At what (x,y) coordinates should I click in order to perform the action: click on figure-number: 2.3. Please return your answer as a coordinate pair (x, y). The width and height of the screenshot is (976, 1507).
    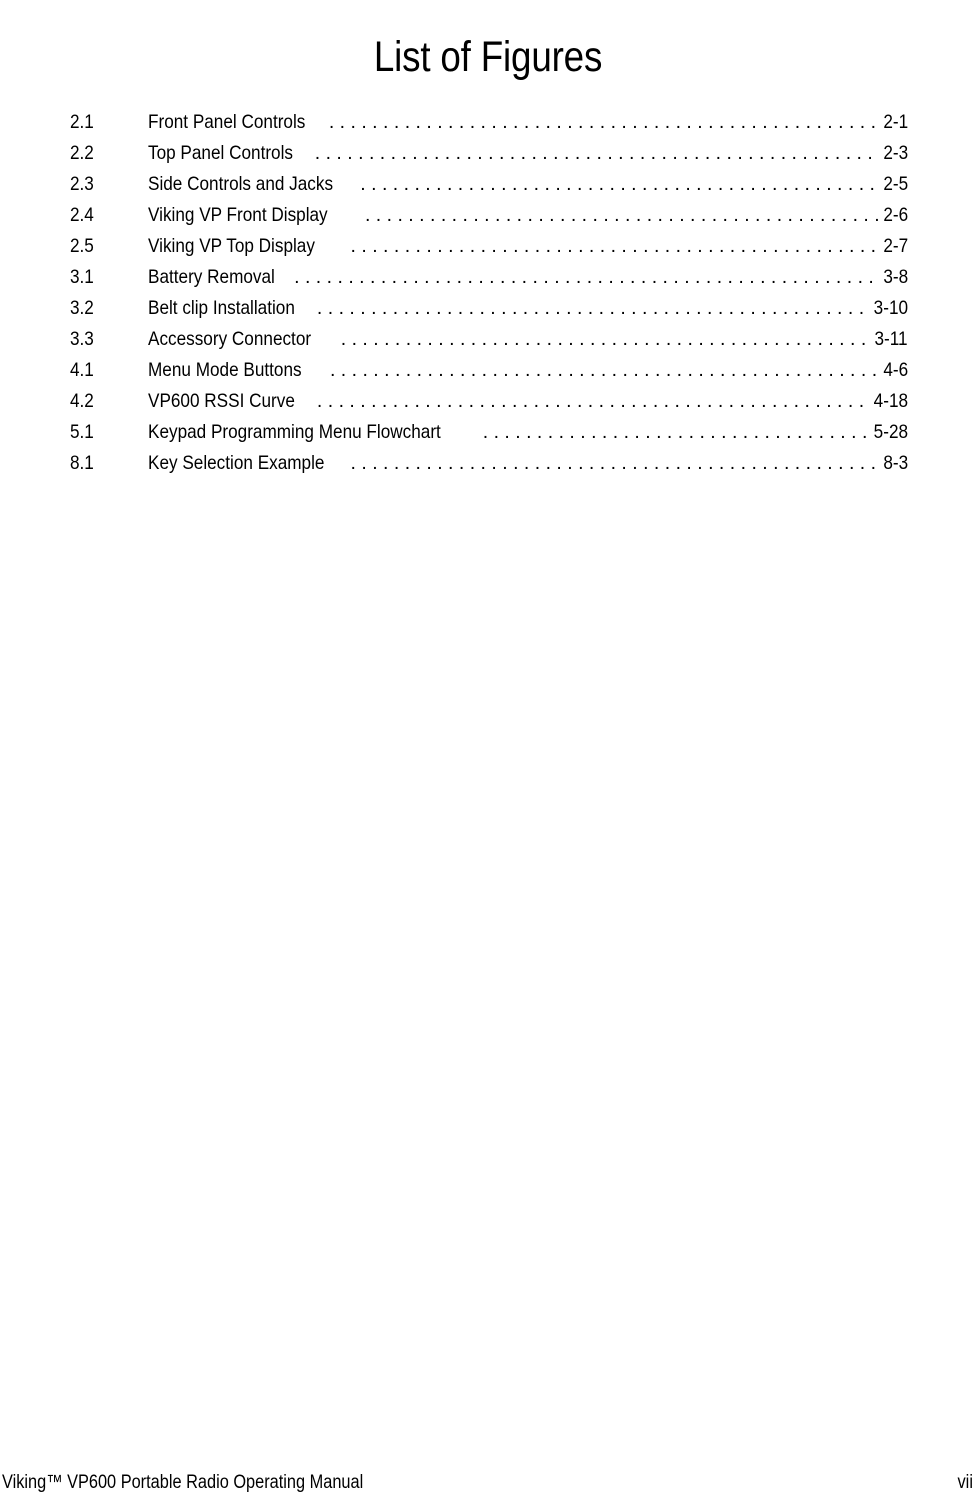
    Looking at the image, I should click on (82, 184).